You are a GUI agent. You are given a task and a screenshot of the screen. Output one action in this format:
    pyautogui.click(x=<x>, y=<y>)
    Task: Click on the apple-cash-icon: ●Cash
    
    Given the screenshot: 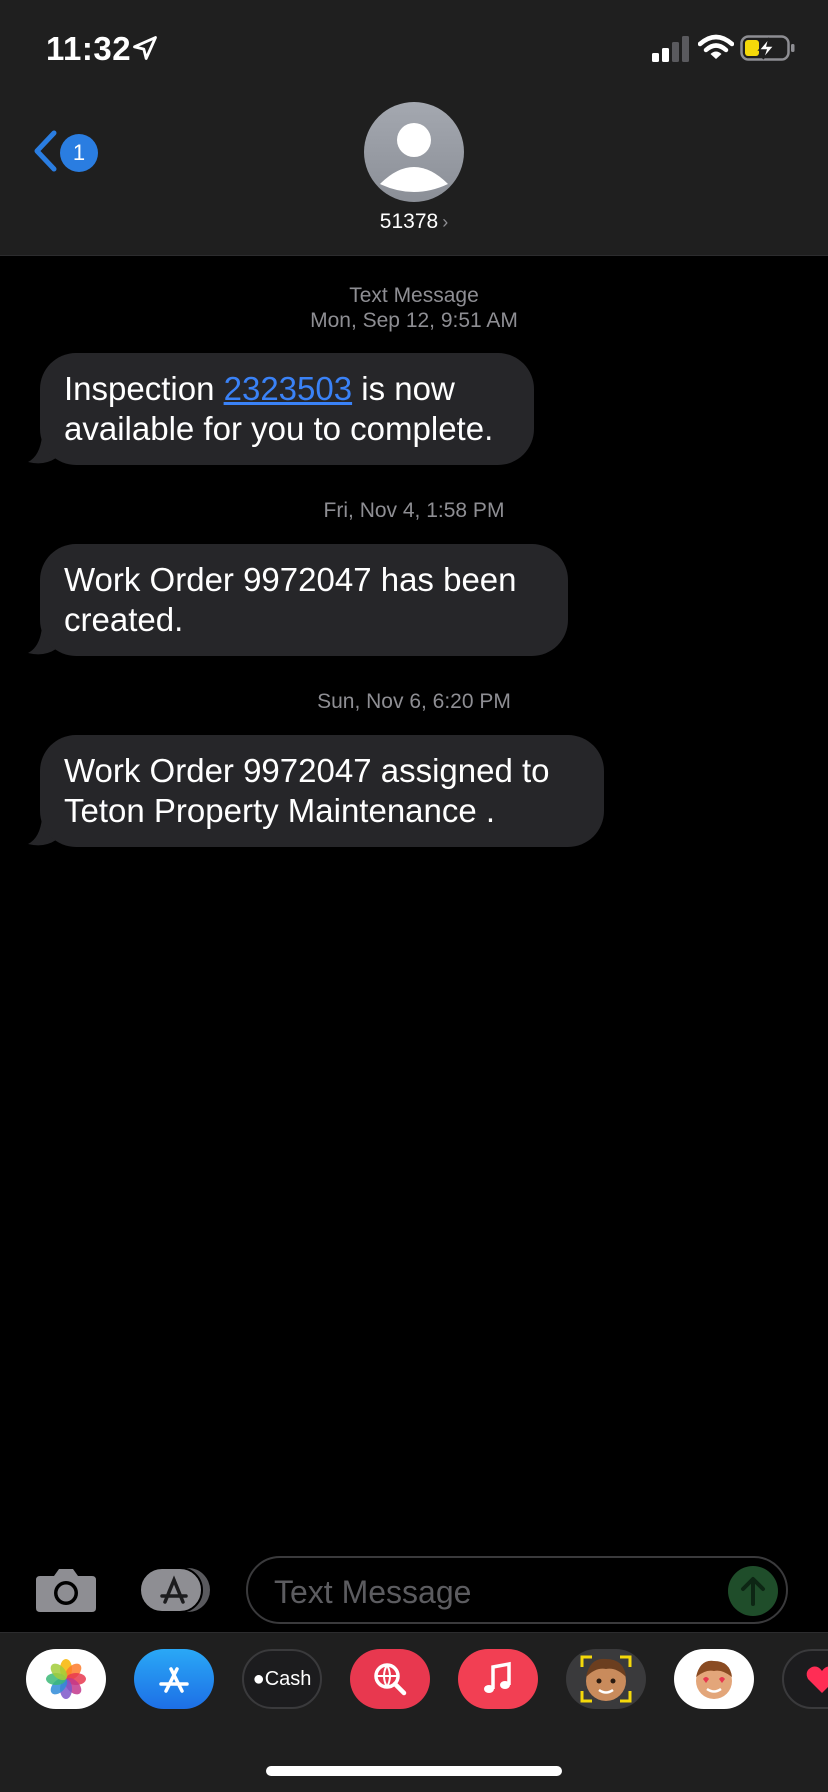 What is the action you would take?
    pyautogui.click(x=282, y=1679)
    